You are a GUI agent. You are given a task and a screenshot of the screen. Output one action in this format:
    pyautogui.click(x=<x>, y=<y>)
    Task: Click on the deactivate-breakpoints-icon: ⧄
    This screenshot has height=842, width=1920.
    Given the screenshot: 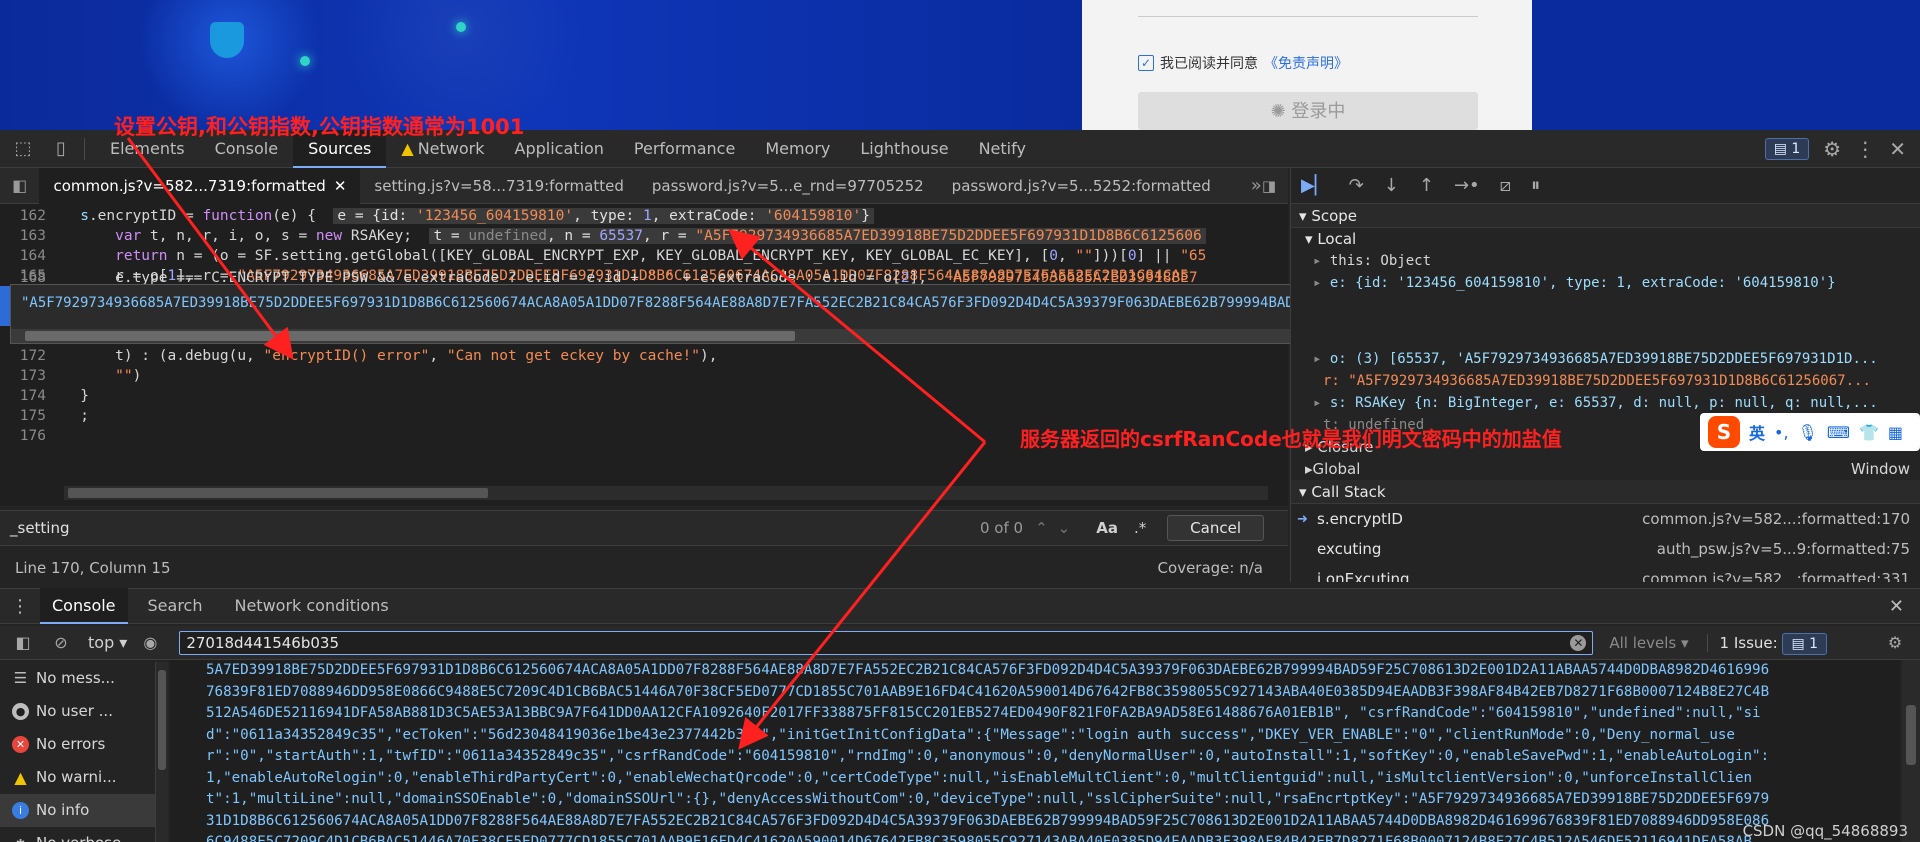 What is the action you would take?
    pyautogui.click(x=1505, y=185)
    